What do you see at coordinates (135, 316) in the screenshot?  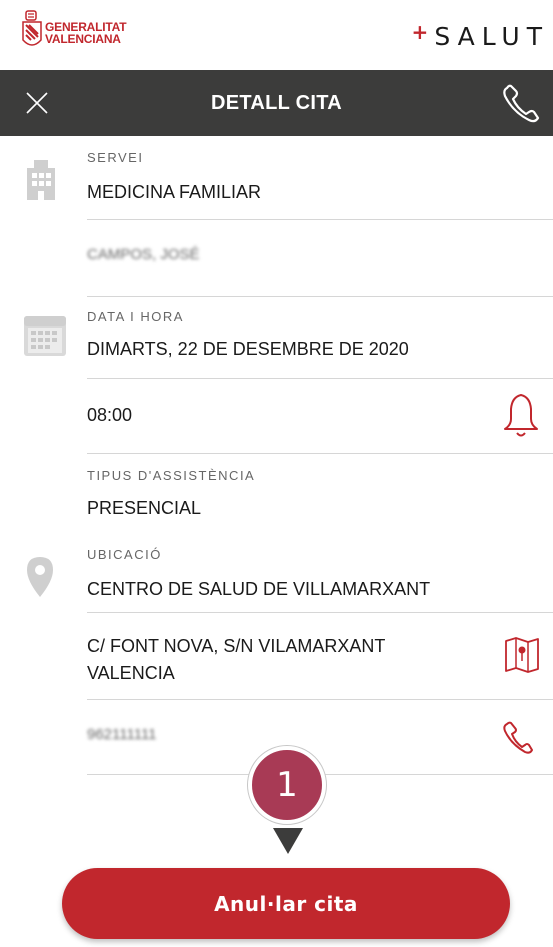 I see `datetime-label: DATA I HORA` at bounding box center [135, 316].